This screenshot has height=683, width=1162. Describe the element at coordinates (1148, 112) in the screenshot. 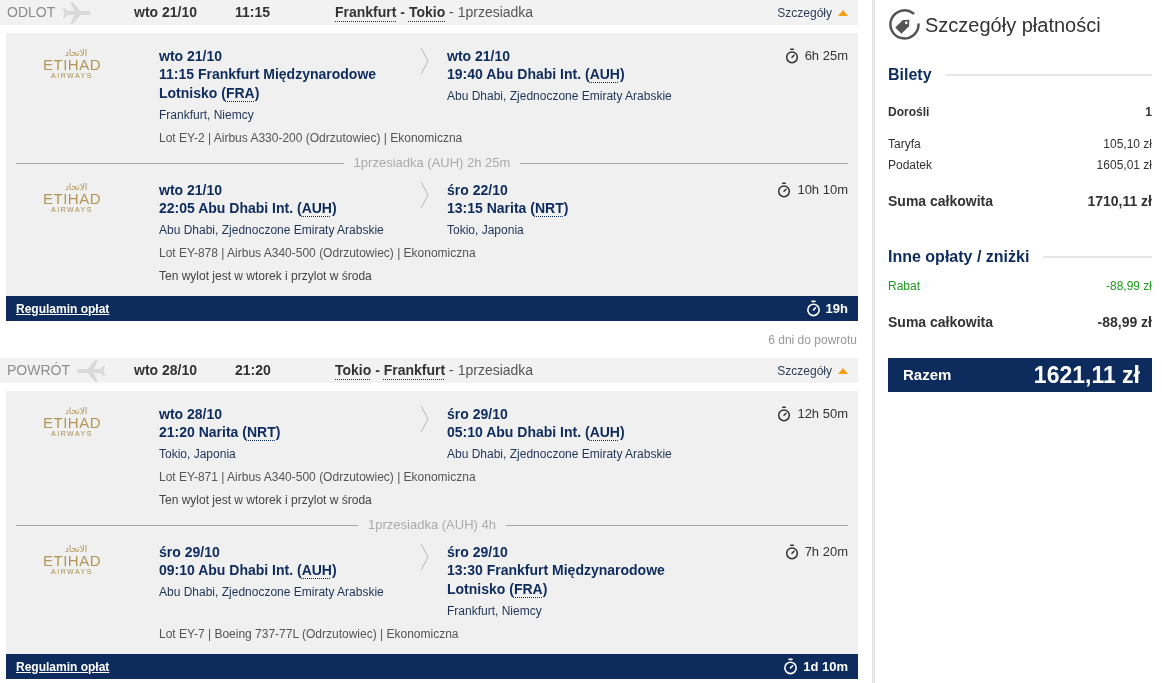

I see `price-value: 1` at that location.